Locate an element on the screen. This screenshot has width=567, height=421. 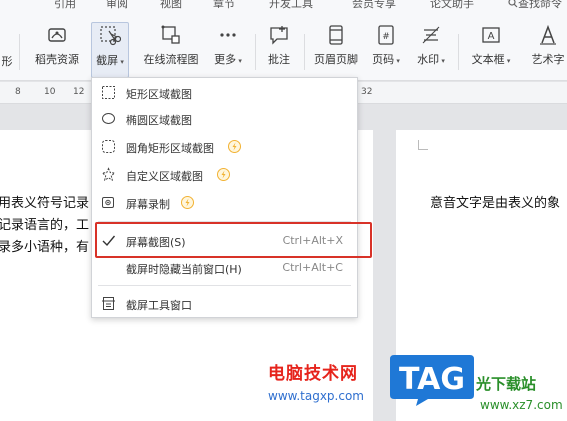
menu-item-custom-screenshot: 自定义区域截图 is located at coordinates (224, 175).